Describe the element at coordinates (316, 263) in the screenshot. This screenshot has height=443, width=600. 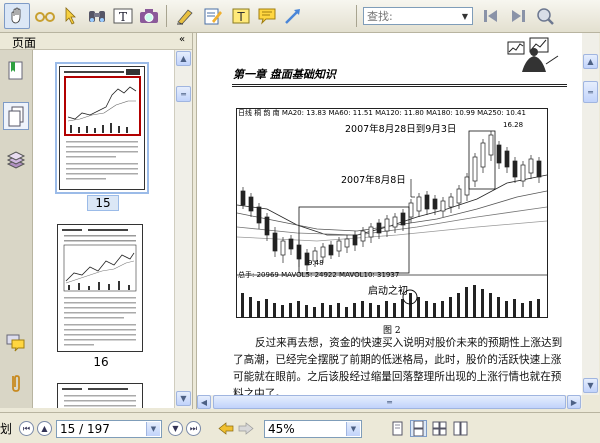
I see `price-low-label: 9.48` at that location.